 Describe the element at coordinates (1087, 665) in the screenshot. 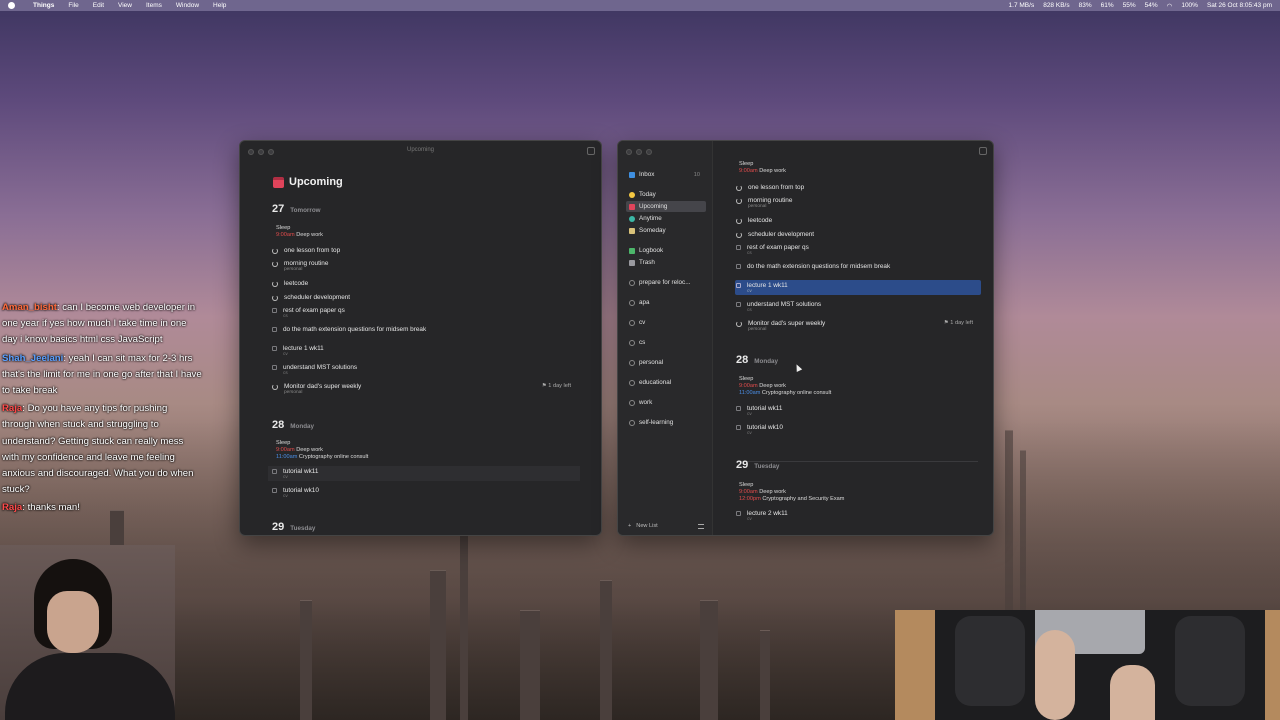

I see `webcam-desk` at that location.